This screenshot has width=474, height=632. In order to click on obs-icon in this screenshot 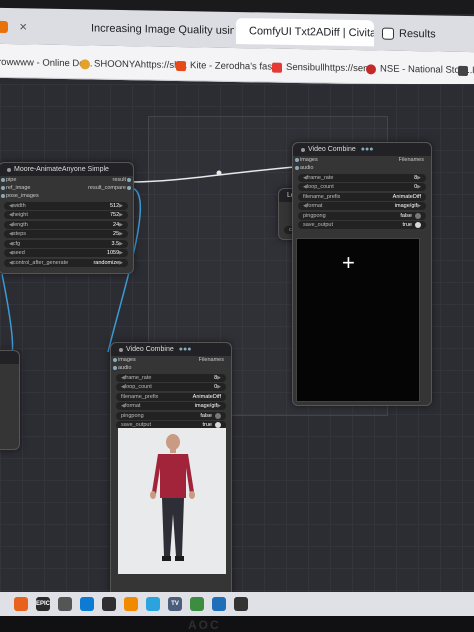, I will do `click(109, 604)`.